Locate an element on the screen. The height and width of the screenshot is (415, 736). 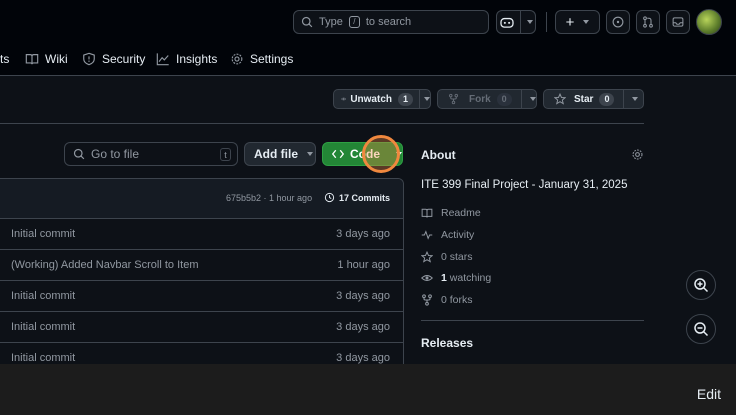
latest-commit-header: 675b5b2 · 1 hour ago 17 Commits is located at coordinates (201, 199).